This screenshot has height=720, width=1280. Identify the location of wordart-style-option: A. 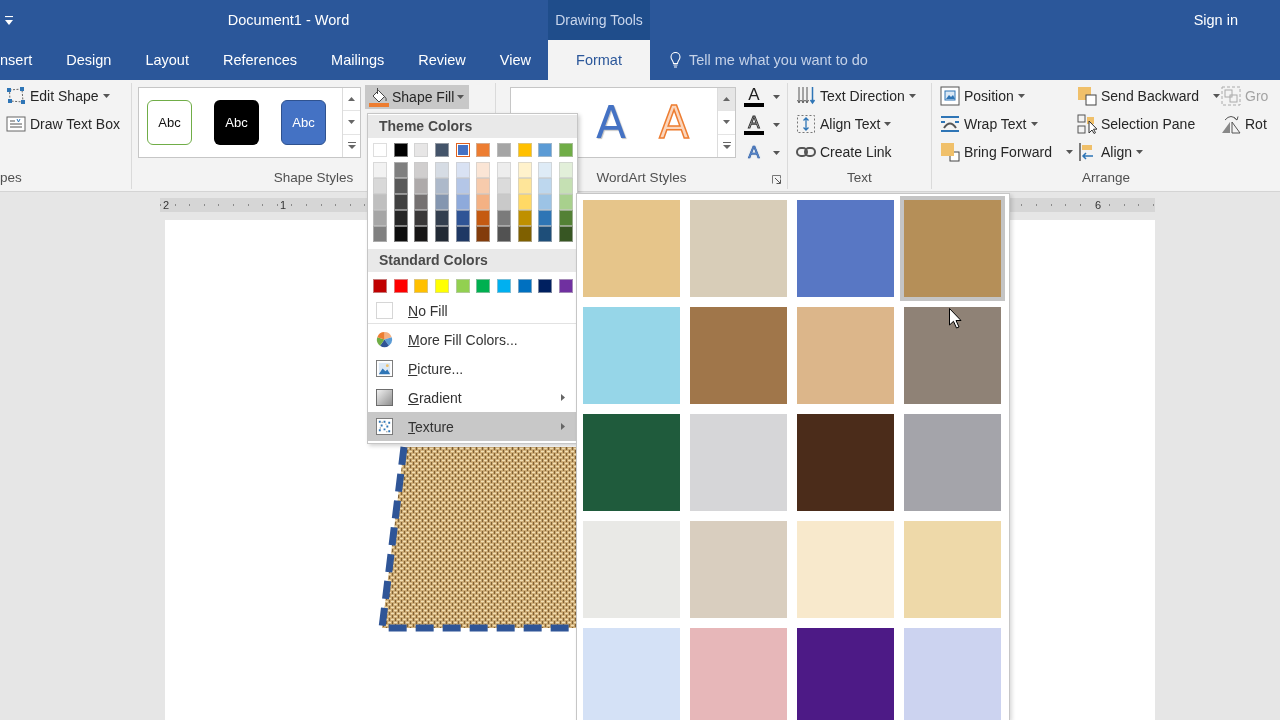
(611, 122).